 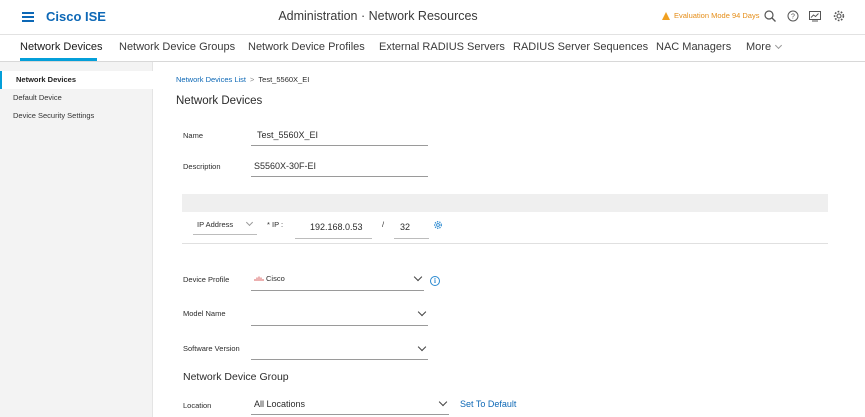 I want to click on location-select: All Locations, so click(x=279, y=404).